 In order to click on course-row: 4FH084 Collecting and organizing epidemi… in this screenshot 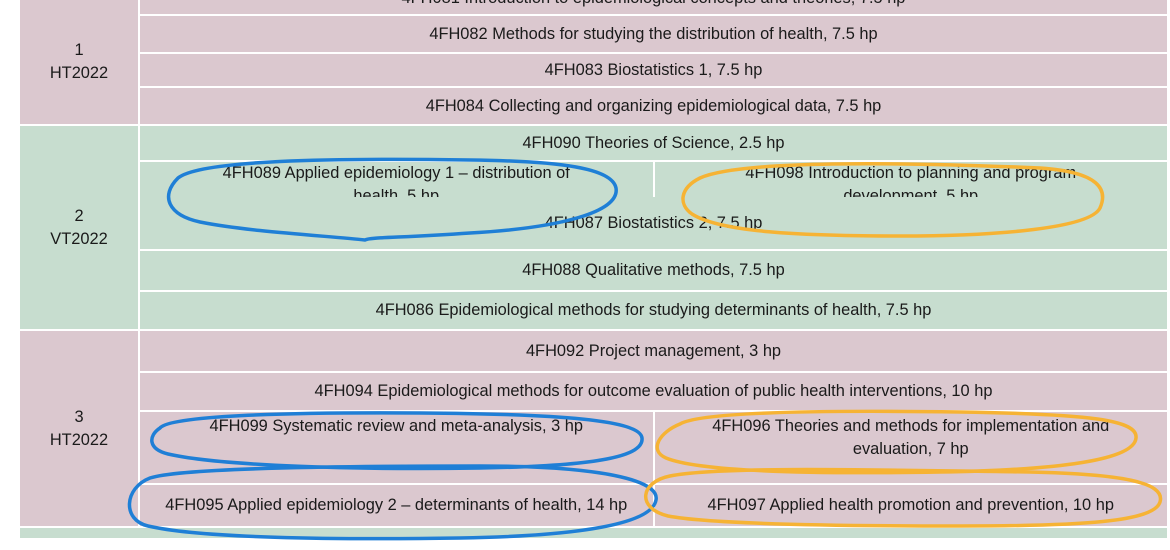, I will do `click(652, 107)`.